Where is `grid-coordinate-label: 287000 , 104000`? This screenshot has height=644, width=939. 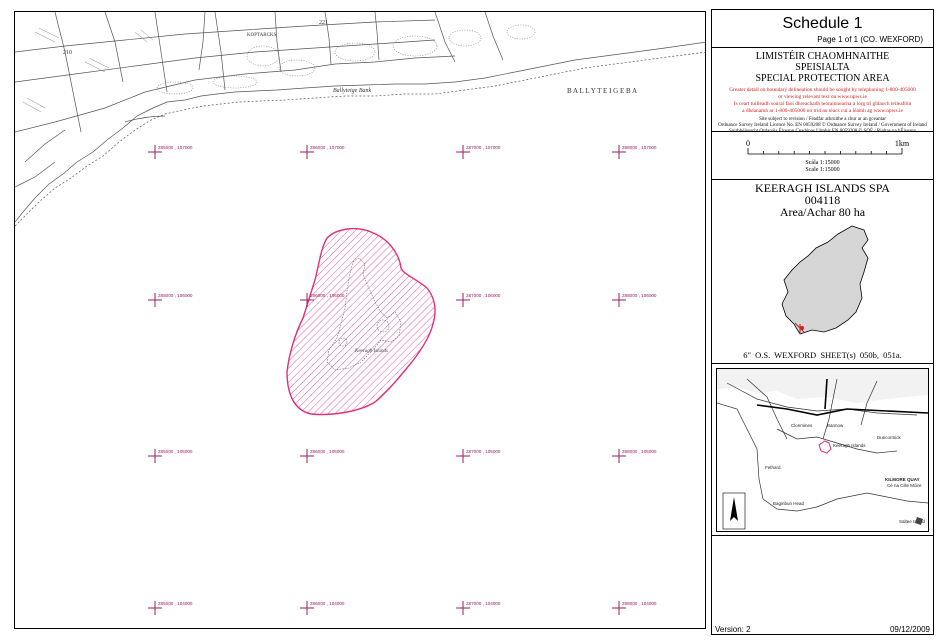 grid-coordinate-label: 287000 , 104000 is located at coordinates (483, 603).